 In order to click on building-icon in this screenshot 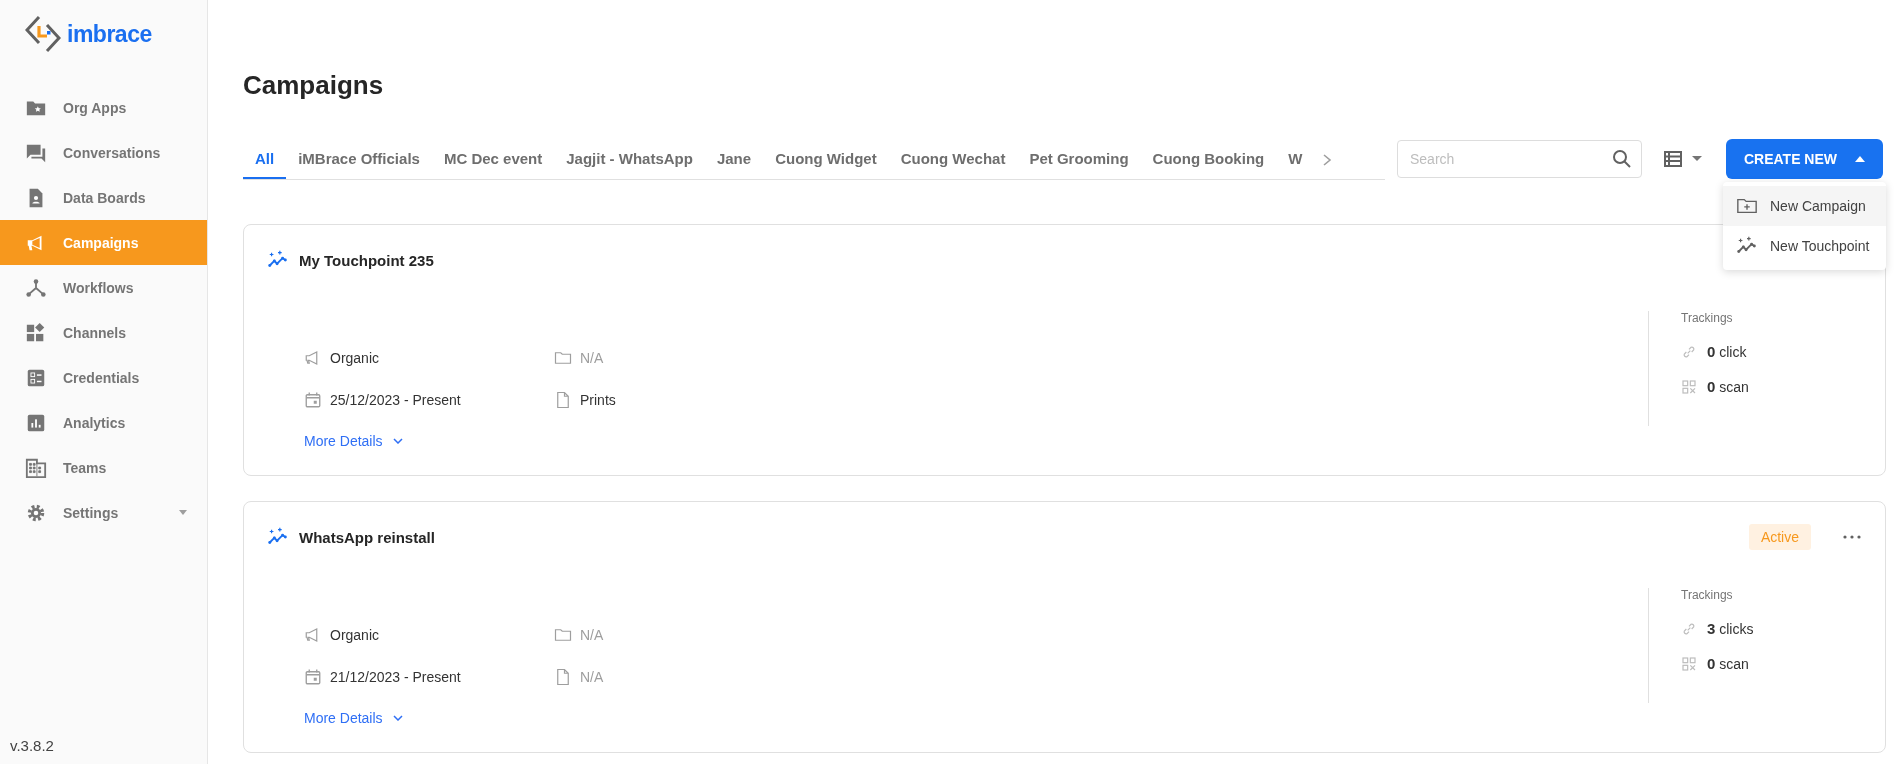, I will do `click(36, 467)`.